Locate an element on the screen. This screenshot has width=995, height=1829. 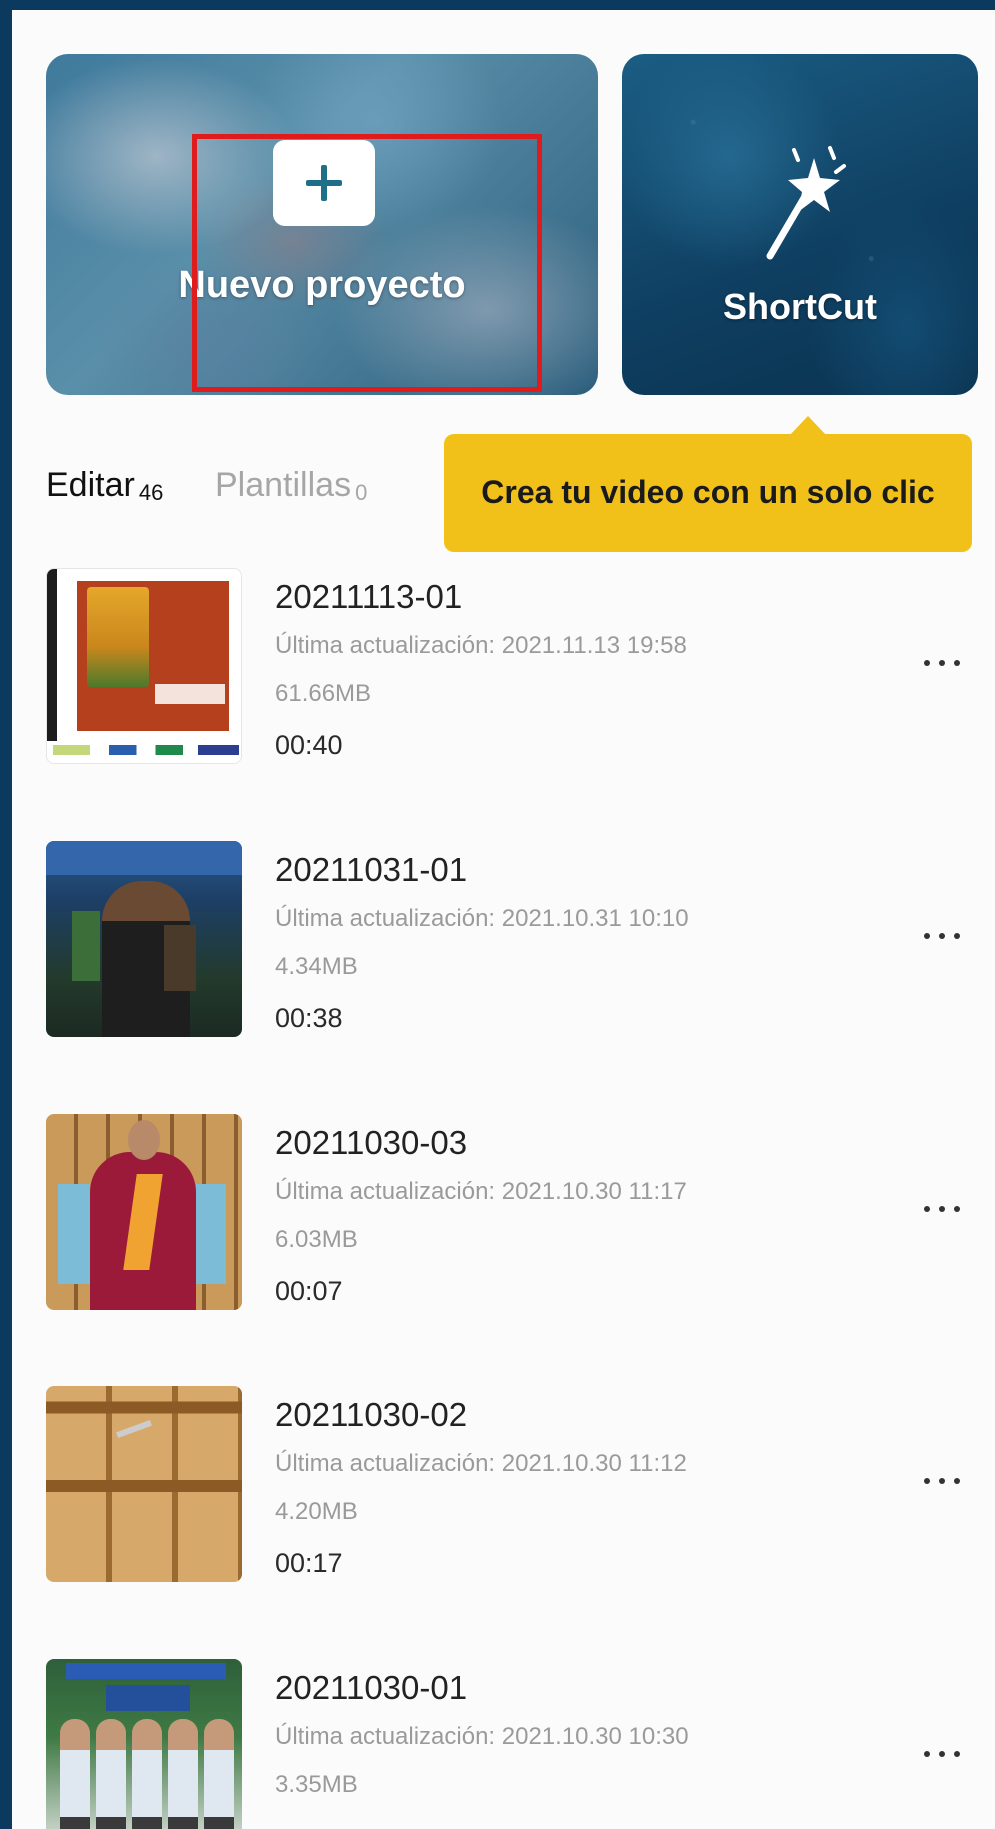
project-duration: 00:38 is located at coordinates (309, 1018).